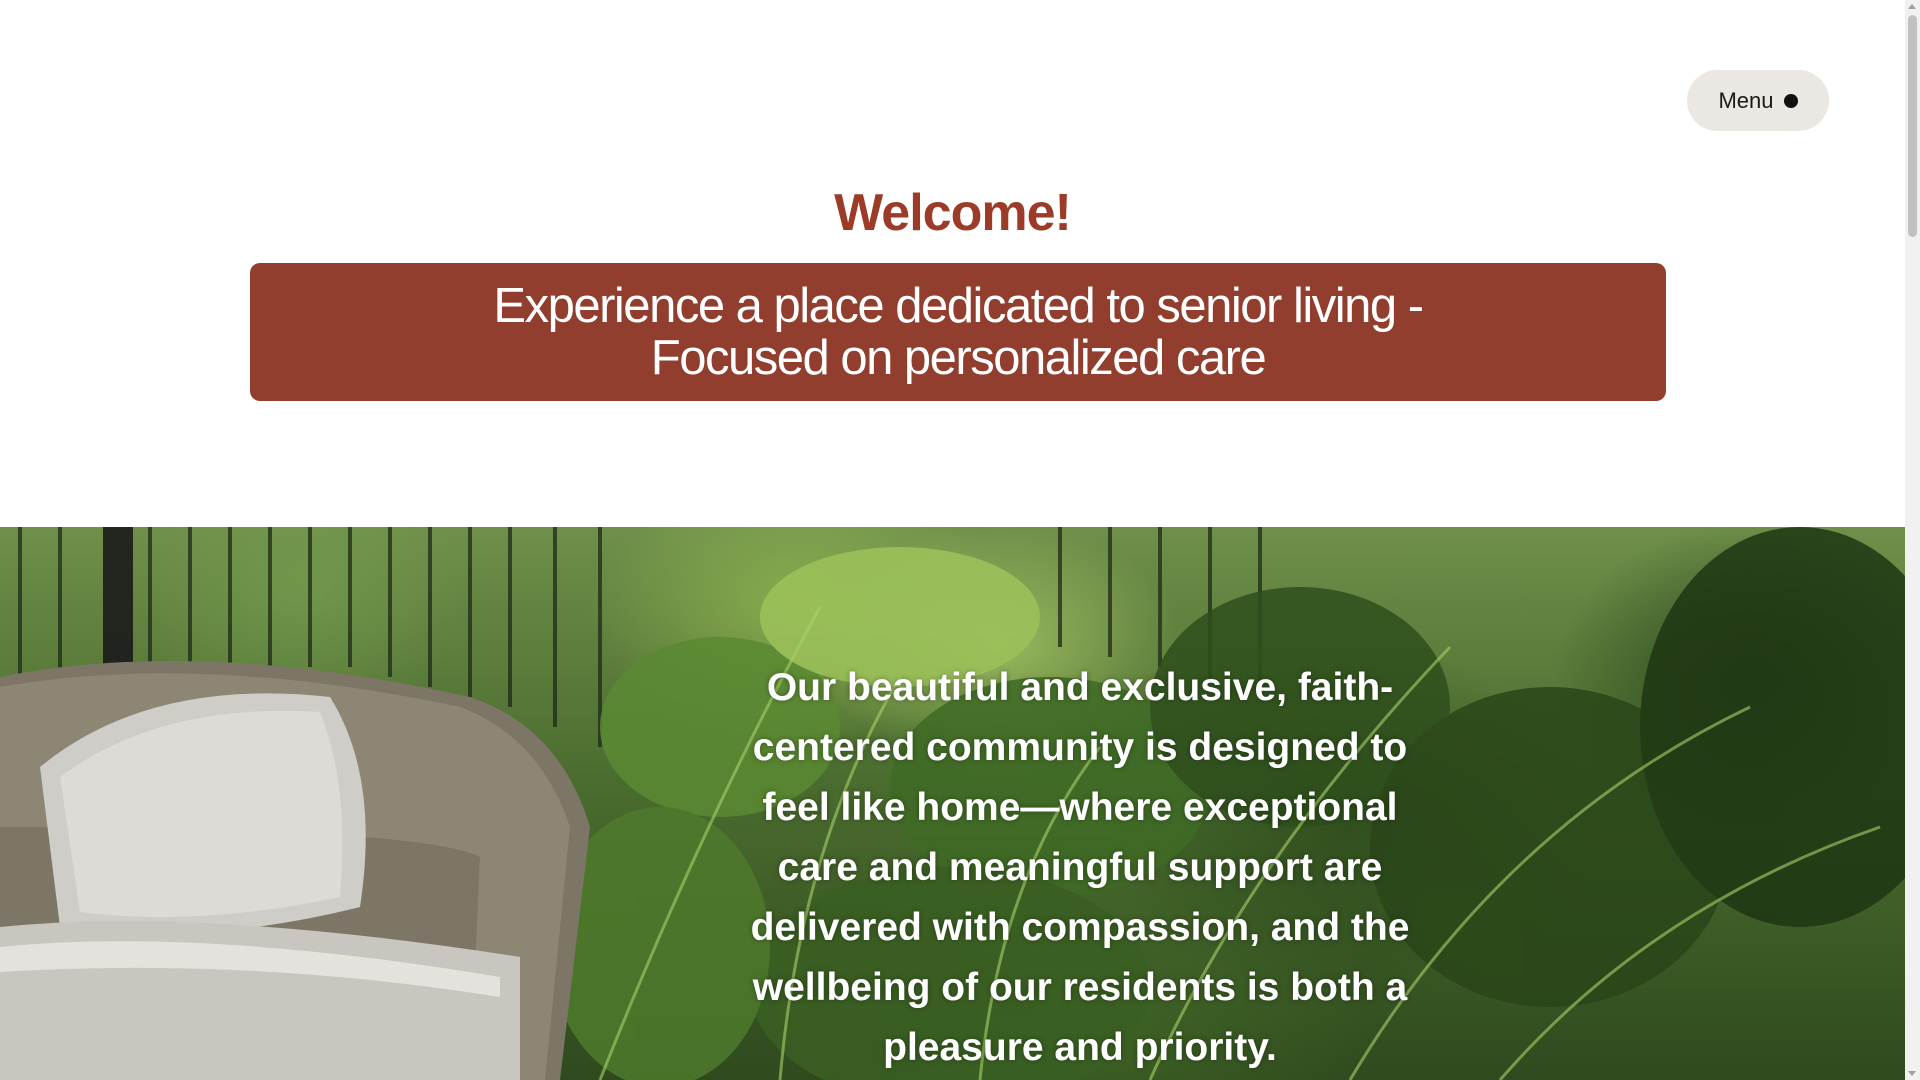 This screenshot has height=1080, width=1920. I want to click on dot-icon, so click(1790, 100).